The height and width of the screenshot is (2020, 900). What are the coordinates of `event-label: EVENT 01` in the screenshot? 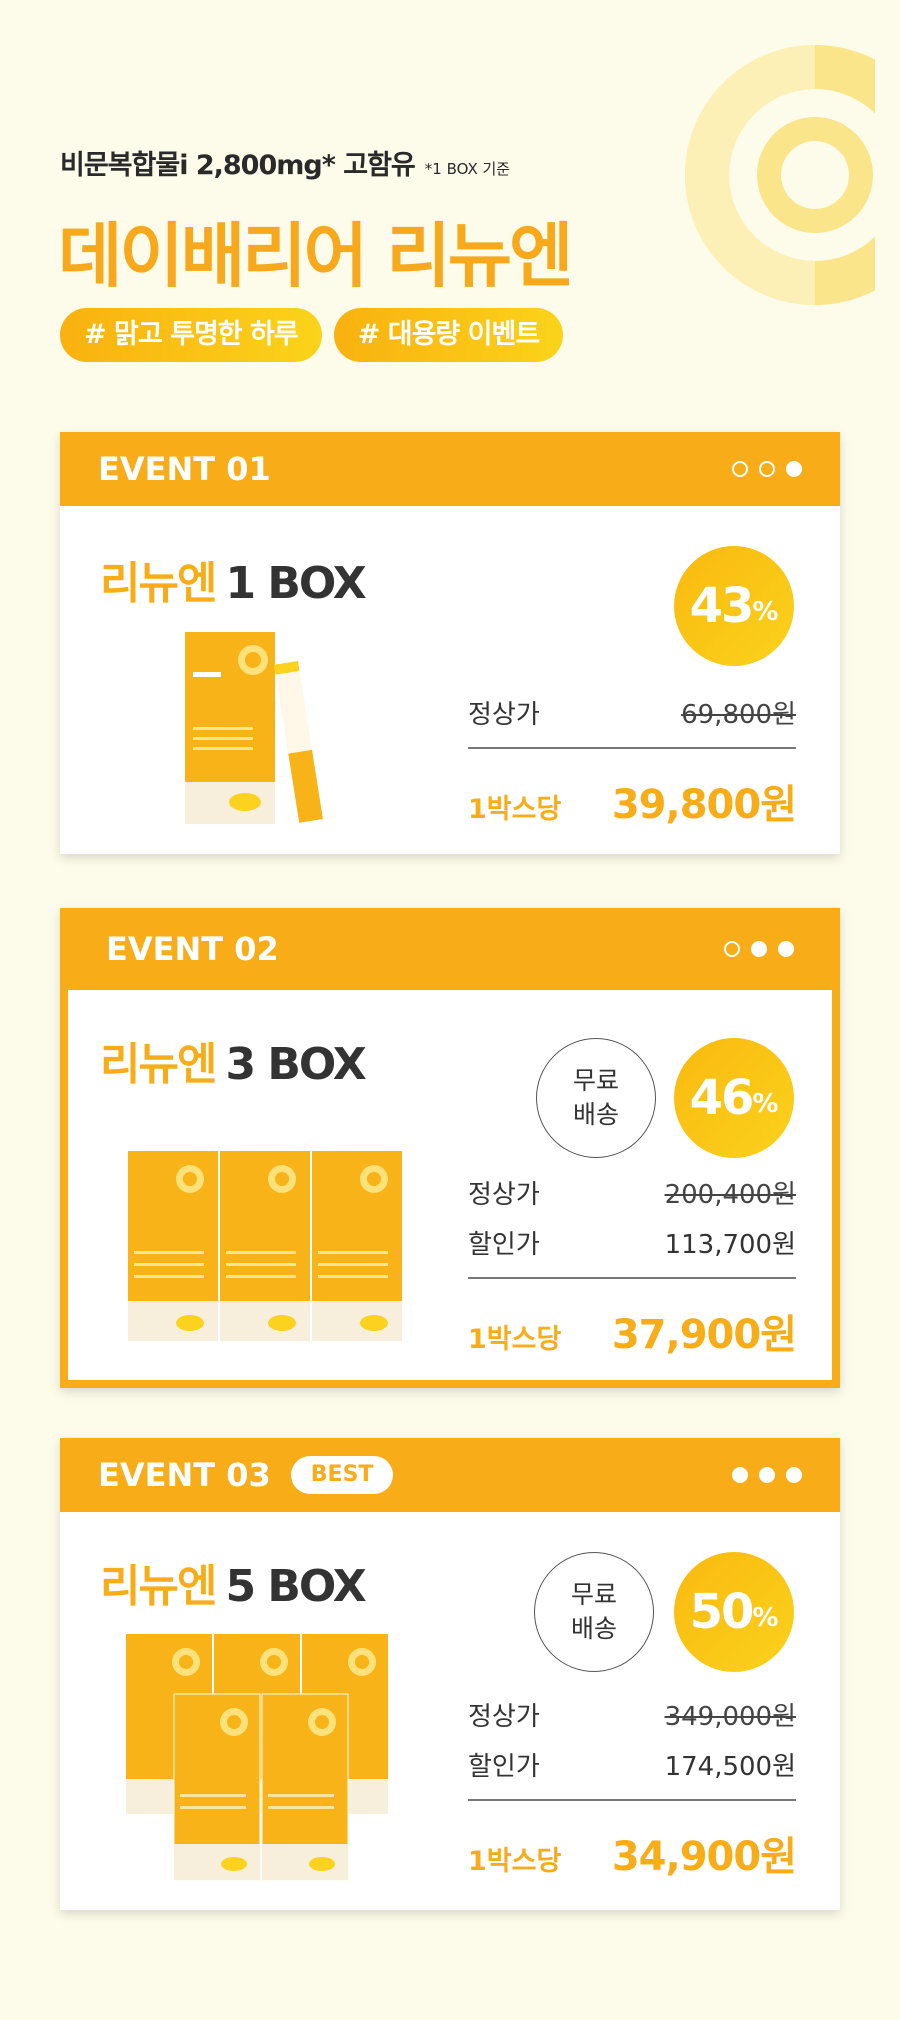 It's located at (184, 469).